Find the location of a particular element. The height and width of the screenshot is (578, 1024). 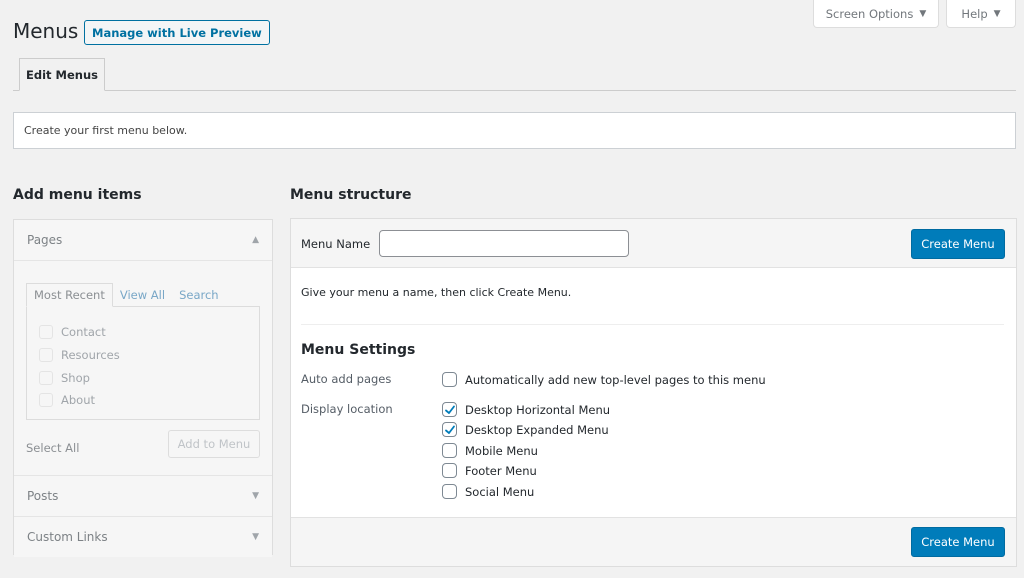

create-menu-button-top: Create Menu is located at coordinates (958, 244).